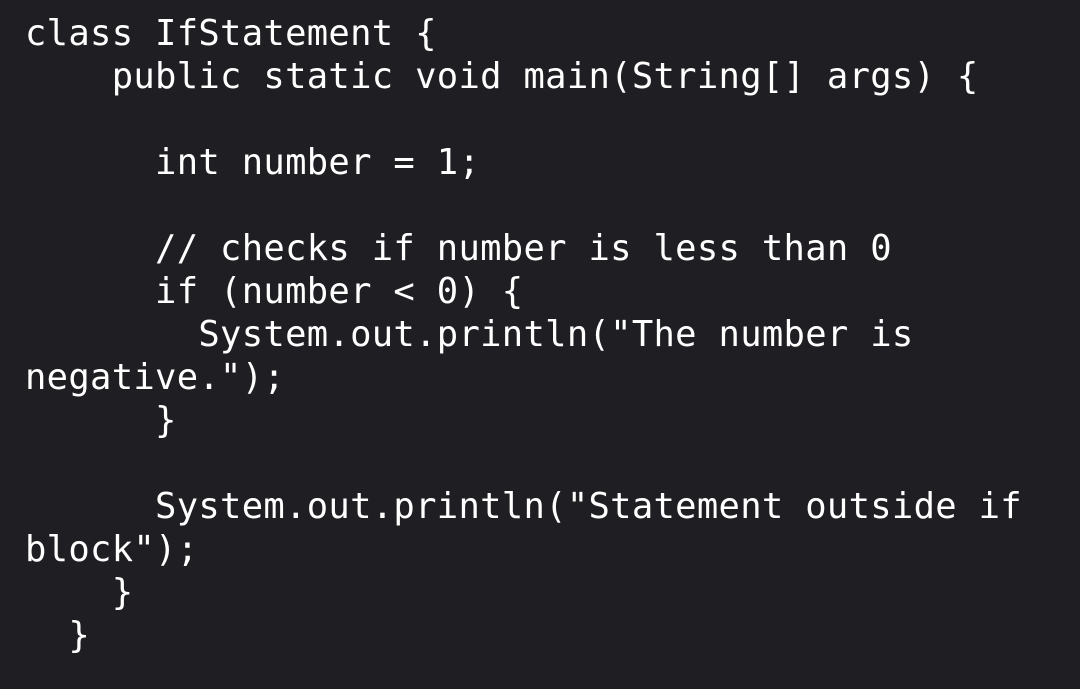 The image size is (1080, 689). What do you see at coordinates (79, 592) in the screenshot?
I see `code-line-main-close: }` at bounding box center [79, 592].